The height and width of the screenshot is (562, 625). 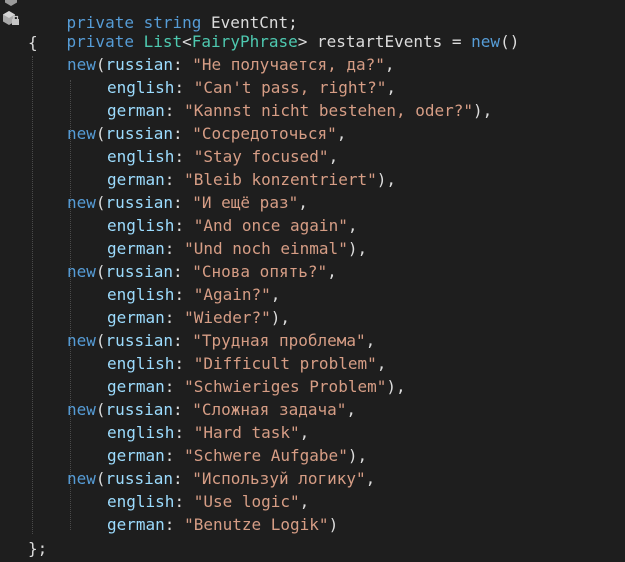 I want to click on entry-end: ), so click(x=333, y=524).